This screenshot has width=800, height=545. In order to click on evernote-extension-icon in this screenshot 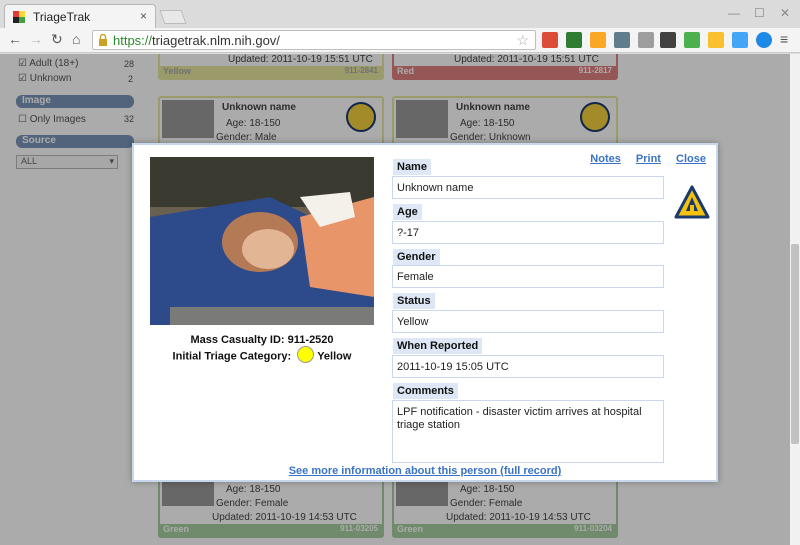, I will do `click(574, 40)`.